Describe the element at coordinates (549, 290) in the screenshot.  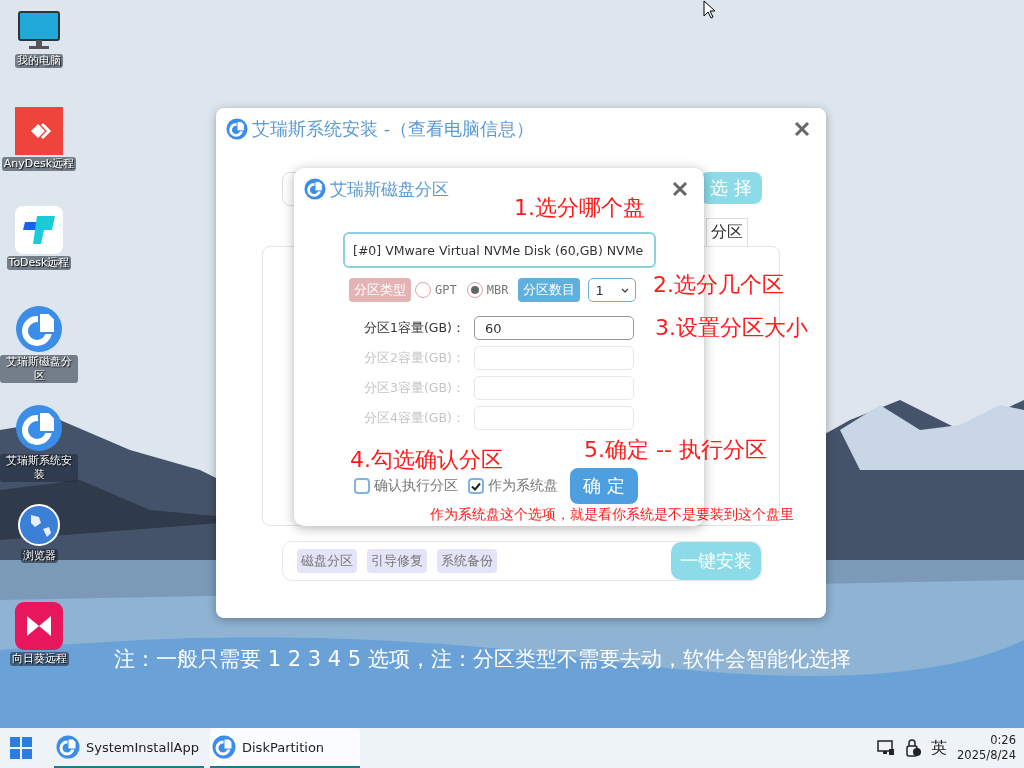
I see `partition-count-label: 分区数目` at that location.